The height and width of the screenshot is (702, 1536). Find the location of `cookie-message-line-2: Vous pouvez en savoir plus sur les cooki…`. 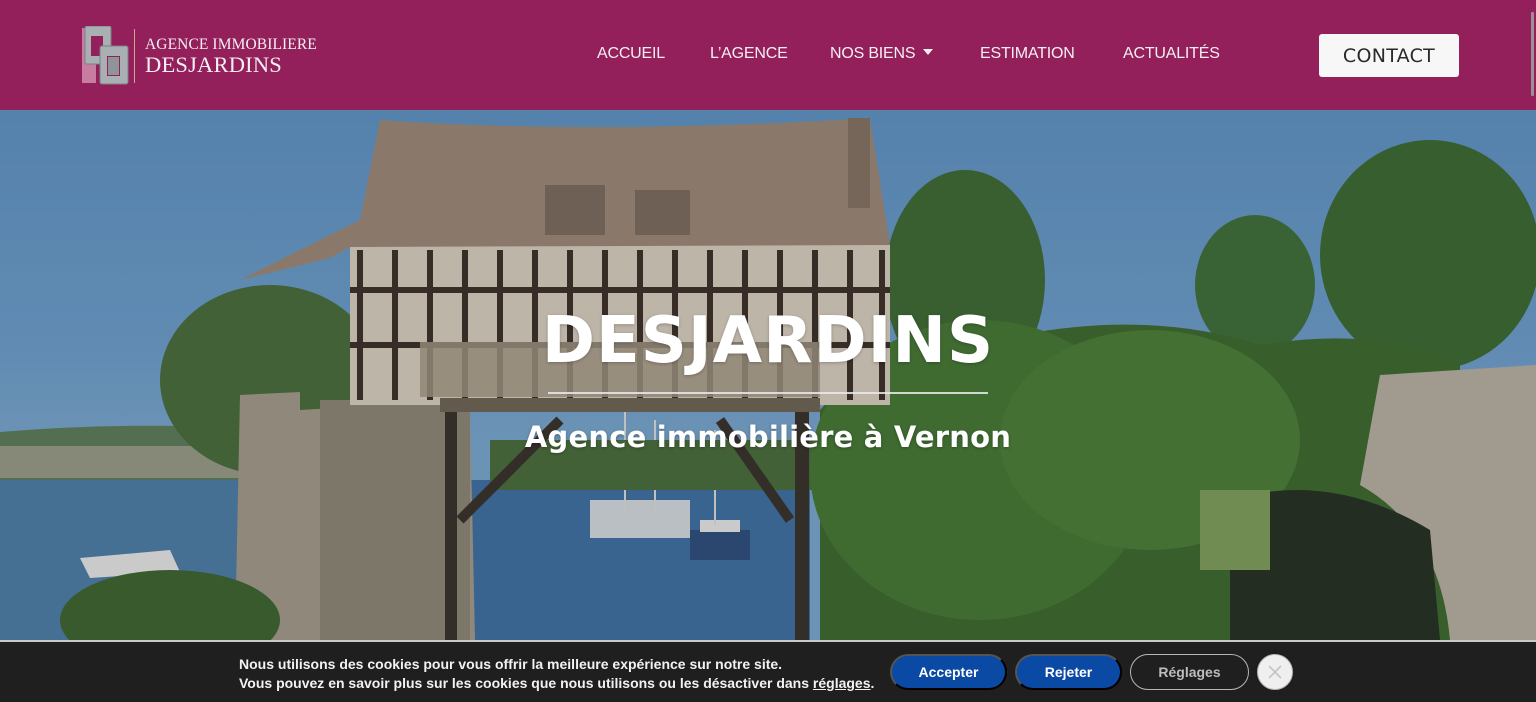

cookie-message-line-2: Vous pouvez en savoir plus sur les cooki… is located at coordinates (556, 683).